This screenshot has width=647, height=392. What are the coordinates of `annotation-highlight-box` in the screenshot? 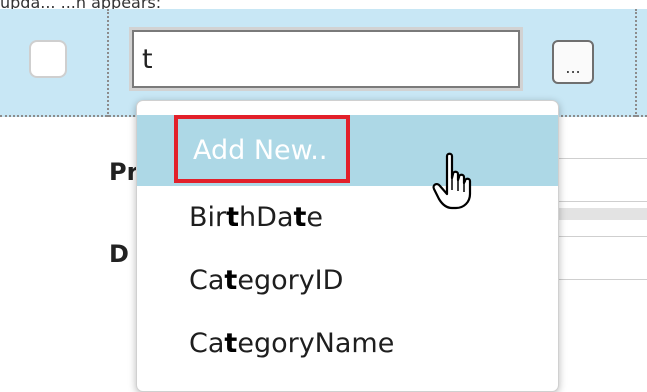 It's located at (262, 149).